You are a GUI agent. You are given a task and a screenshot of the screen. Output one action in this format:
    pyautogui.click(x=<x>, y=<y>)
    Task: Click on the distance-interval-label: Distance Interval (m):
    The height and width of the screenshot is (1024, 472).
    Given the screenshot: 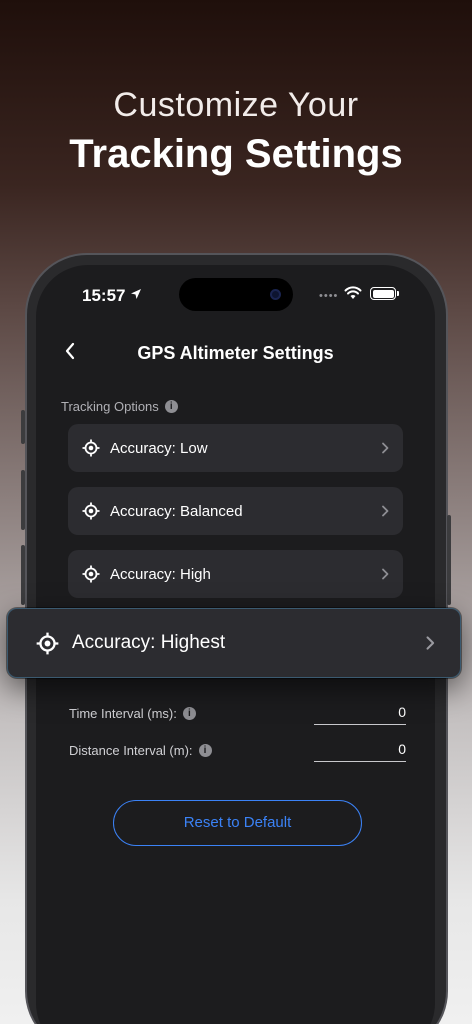 What is the action you would take?
    pyautogui.click(x=131, y=750)
    